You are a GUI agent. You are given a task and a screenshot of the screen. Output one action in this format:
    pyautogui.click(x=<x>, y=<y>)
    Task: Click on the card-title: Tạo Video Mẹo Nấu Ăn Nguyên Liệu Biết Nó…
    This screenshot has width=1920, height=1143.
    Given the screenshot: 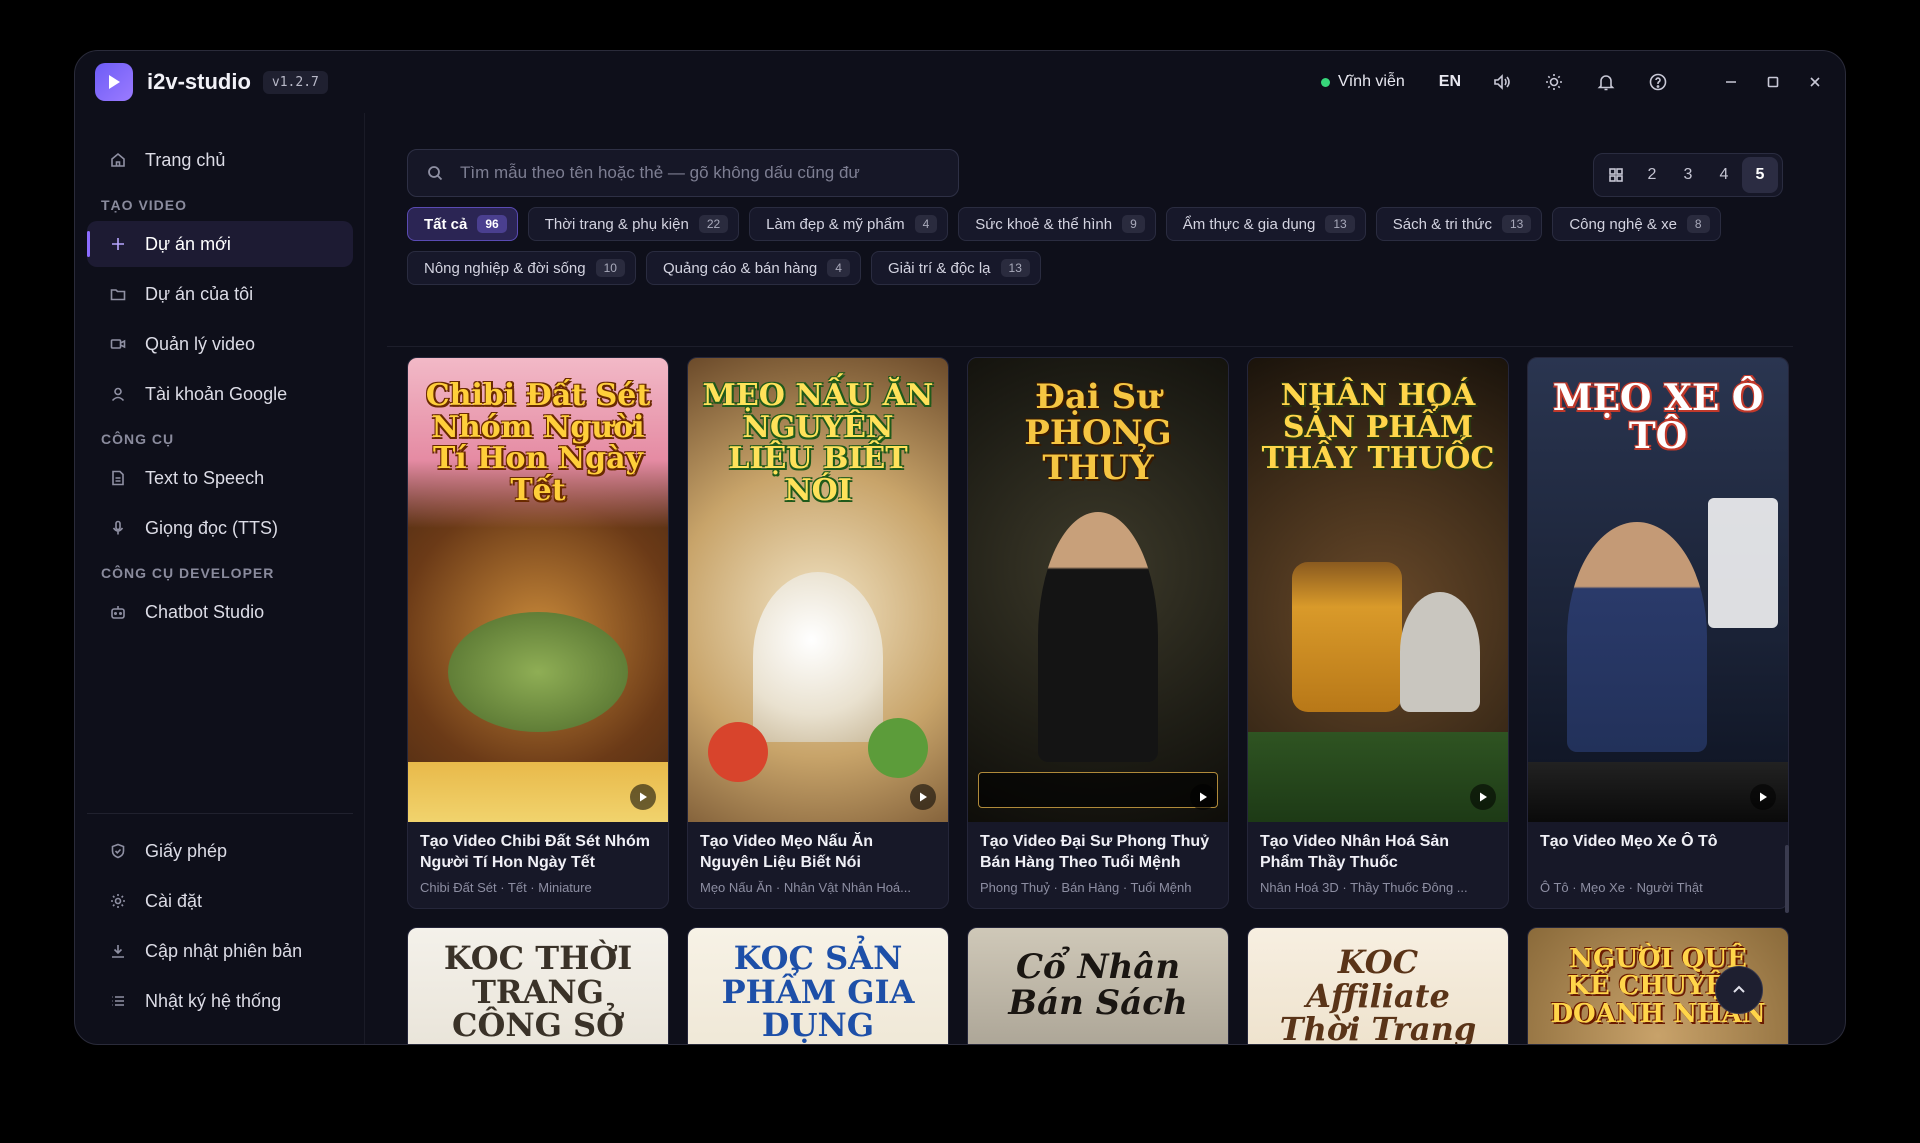 What is the action you would take?
    pyautogui.click(x=787, y=852)
    